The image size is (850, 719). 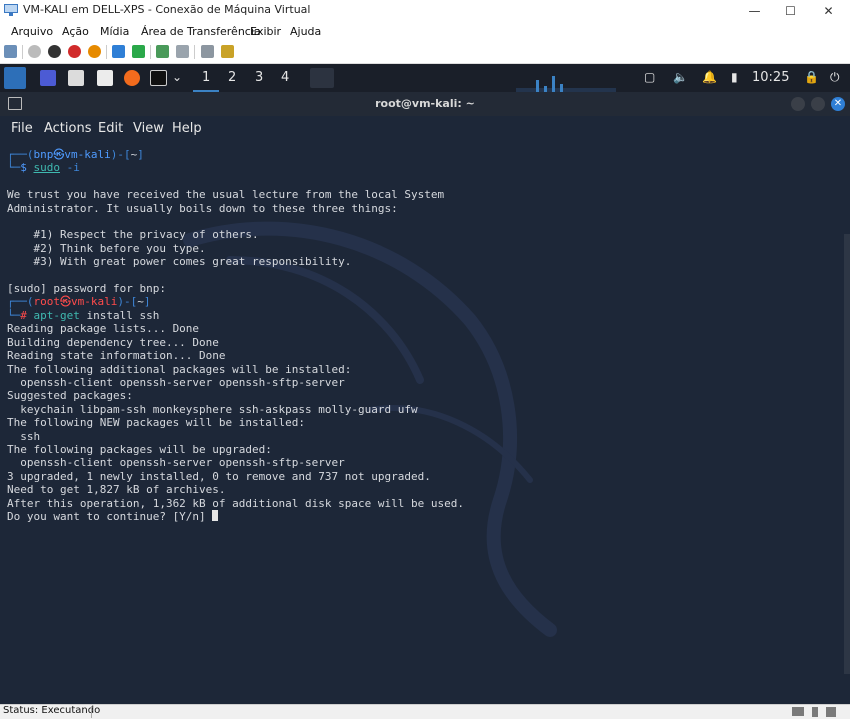 I want to click on status-text: Status: Executando, so click(x=52, y=710).